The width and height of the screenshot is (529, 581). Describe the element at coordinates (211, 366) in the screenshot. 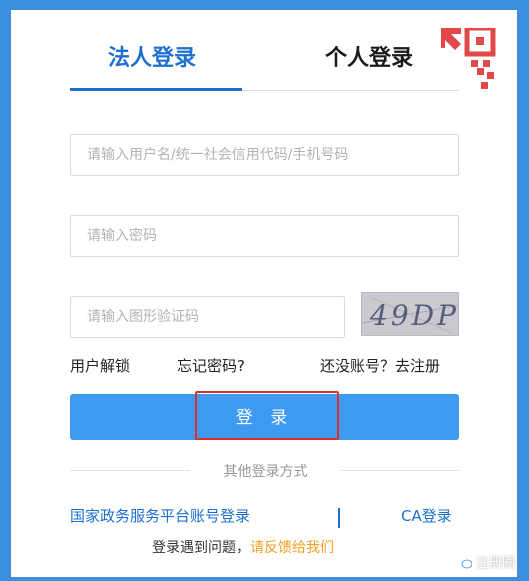

I see `forgot-password-link: 忘记密码?` at that location.